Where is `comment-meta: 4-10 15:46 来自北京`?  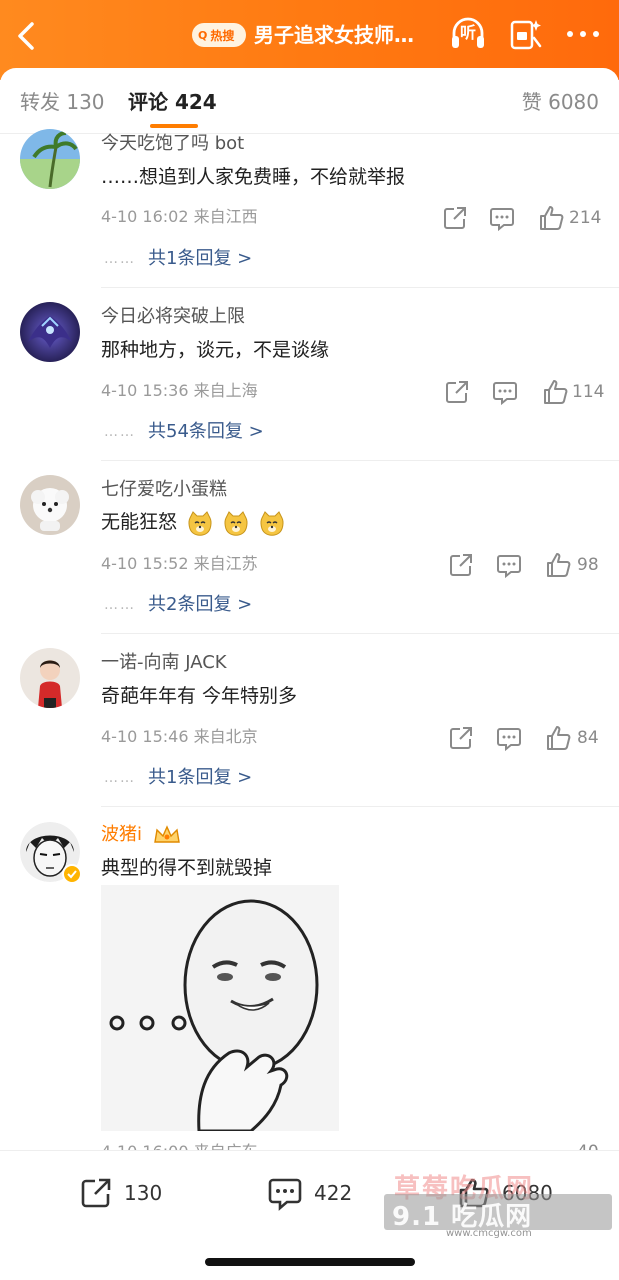
comment-meta: 4-10 15:46 来自北京 is located at coordinates (179, 736).